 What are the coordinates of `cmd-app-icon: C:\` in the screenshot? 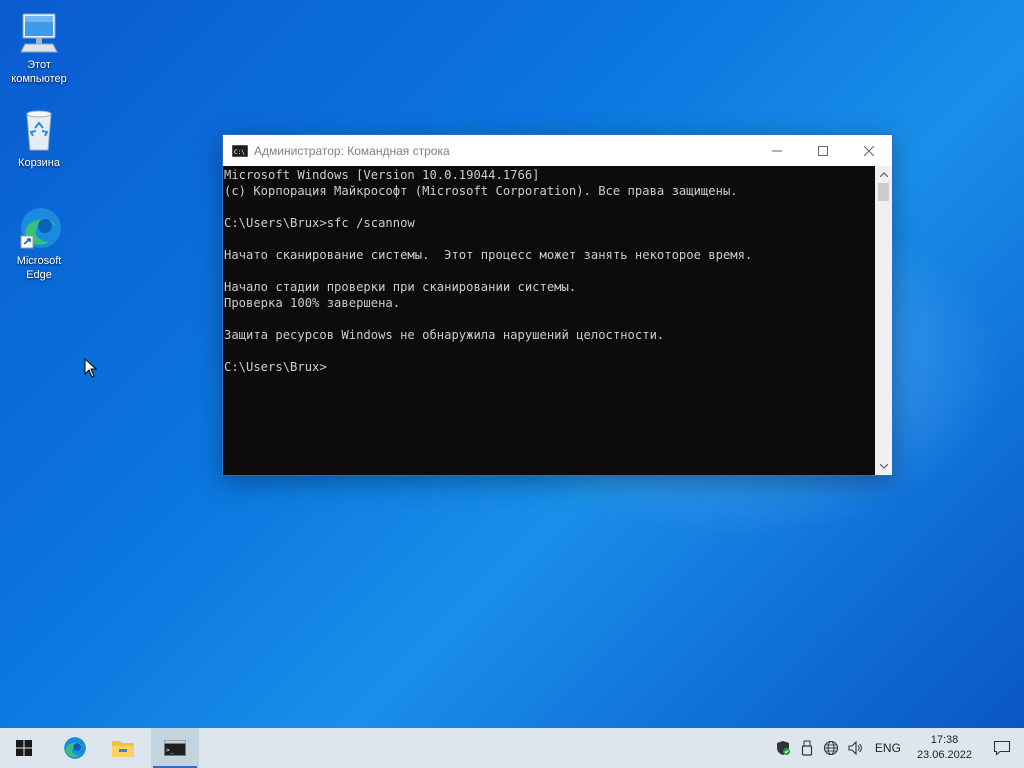 It's located at (240, 150).